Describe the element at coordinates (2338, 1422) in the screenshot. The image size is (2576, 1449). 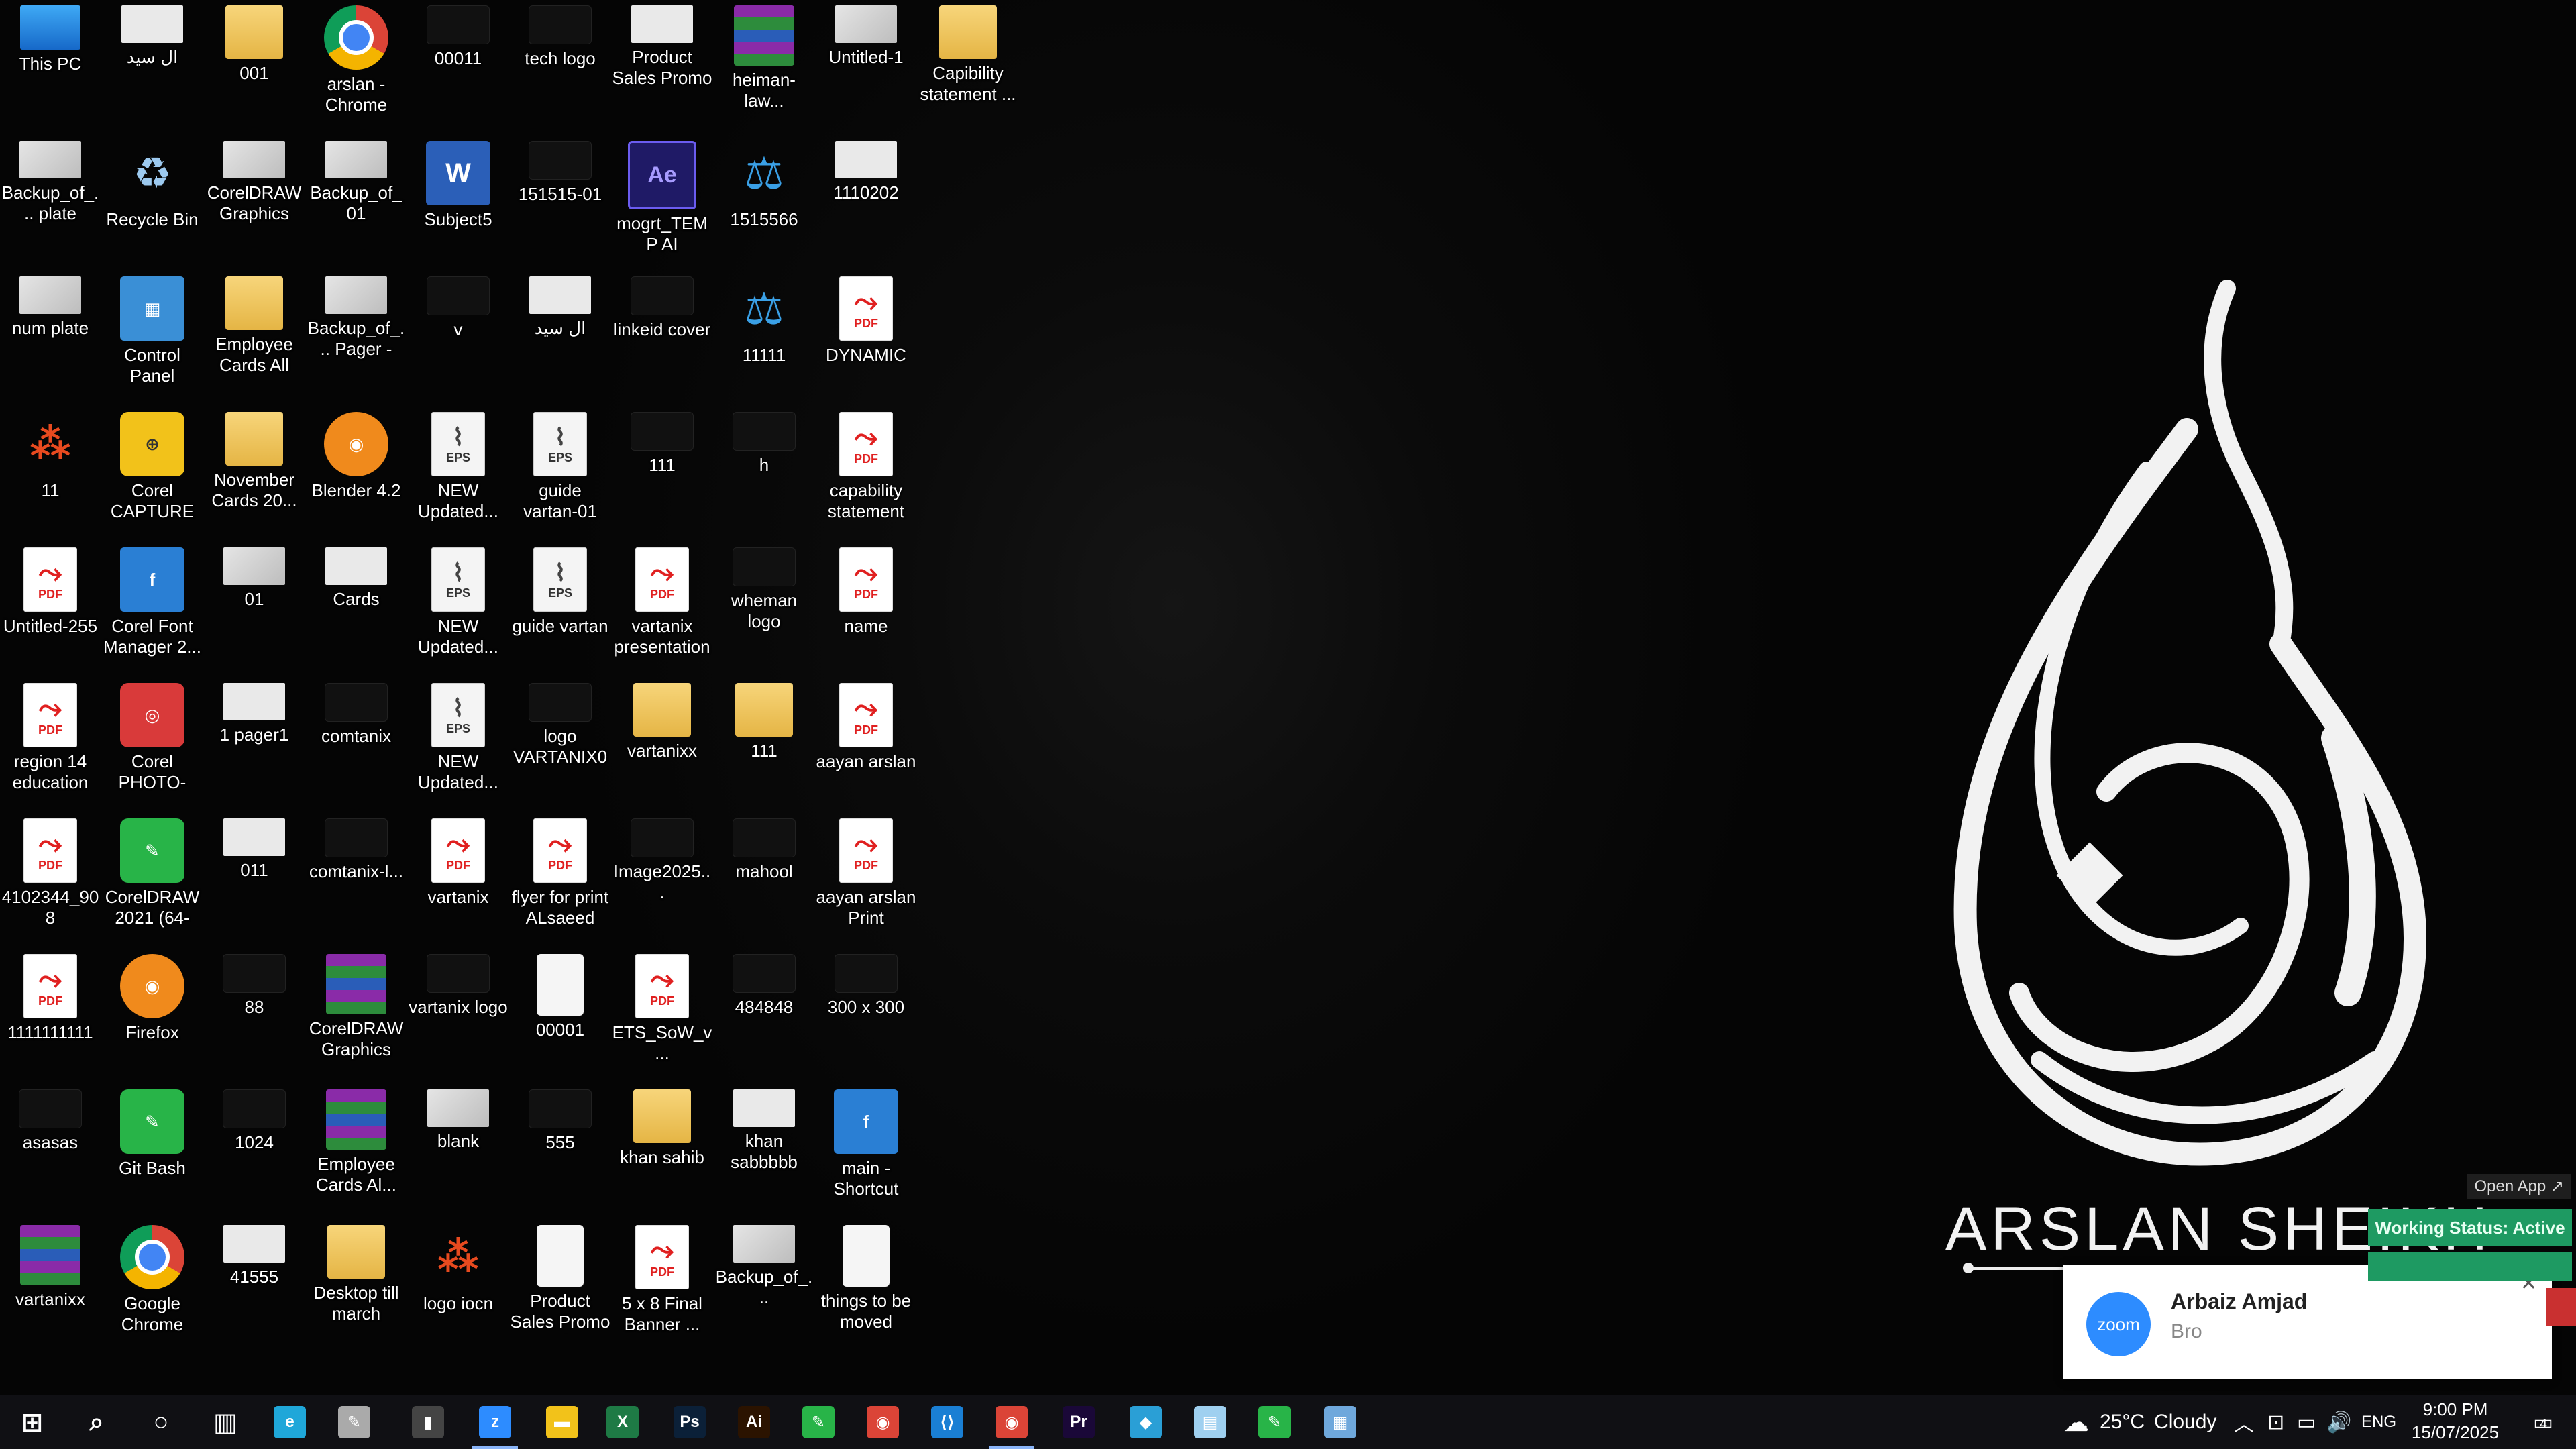
I see `volume-icon: 🔊` at that location.